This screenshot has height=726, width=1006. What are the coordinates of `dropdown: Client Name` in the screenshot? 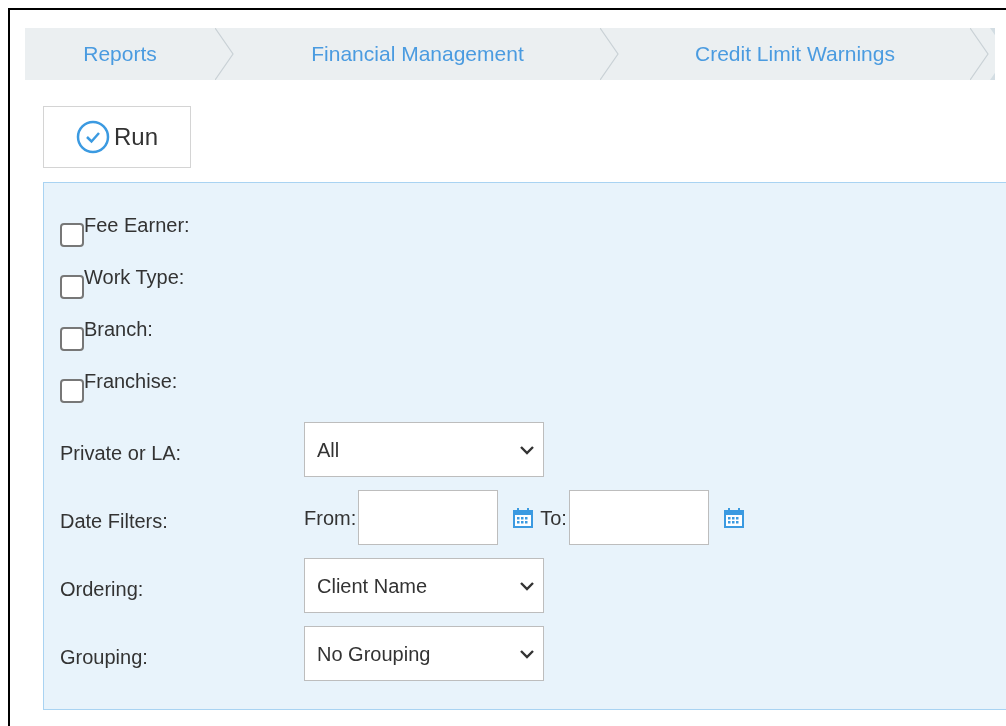 It's located at (424, 585).